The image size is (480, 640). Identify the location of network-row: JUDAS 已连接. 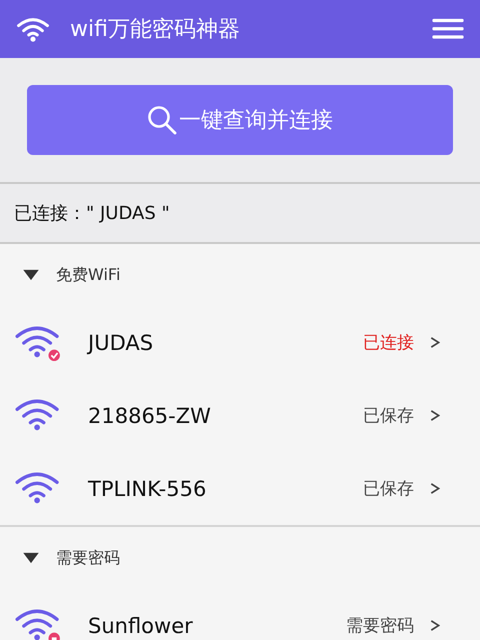
(240, 342).